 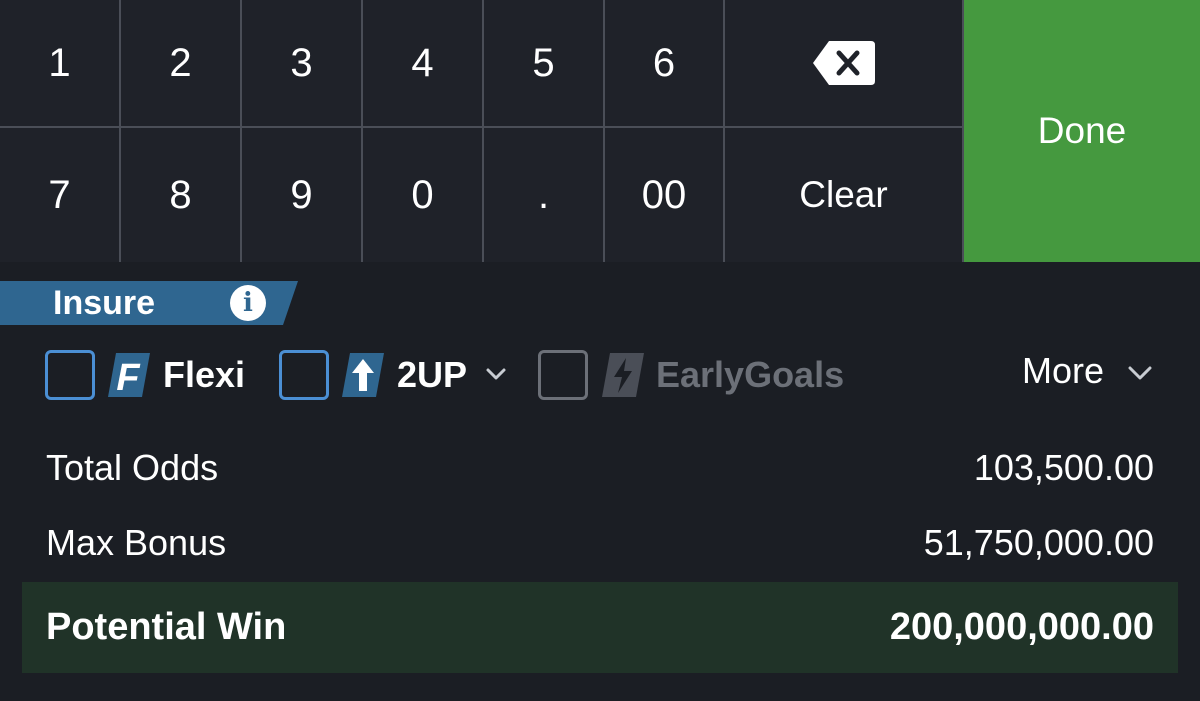 What do you see at coordinates (248, 303) in the screenshot?
I see `info-icon: i` at bounding box center [248, 303].